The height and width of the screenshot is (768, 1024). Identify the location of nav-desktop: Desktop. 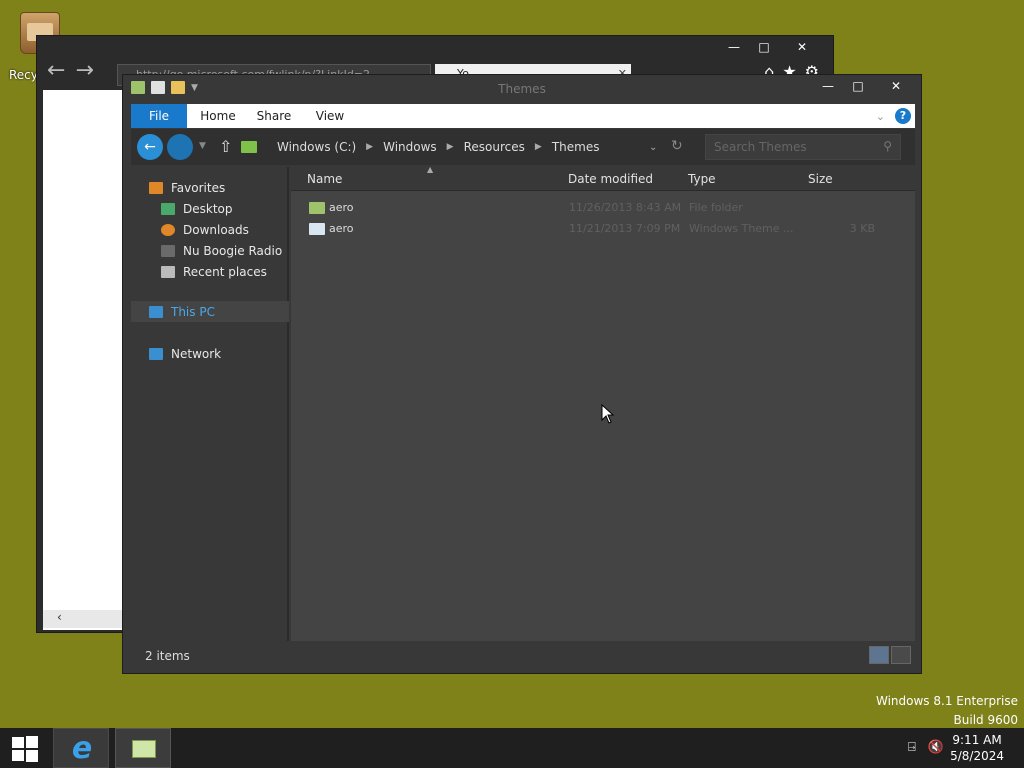
(210, 208).